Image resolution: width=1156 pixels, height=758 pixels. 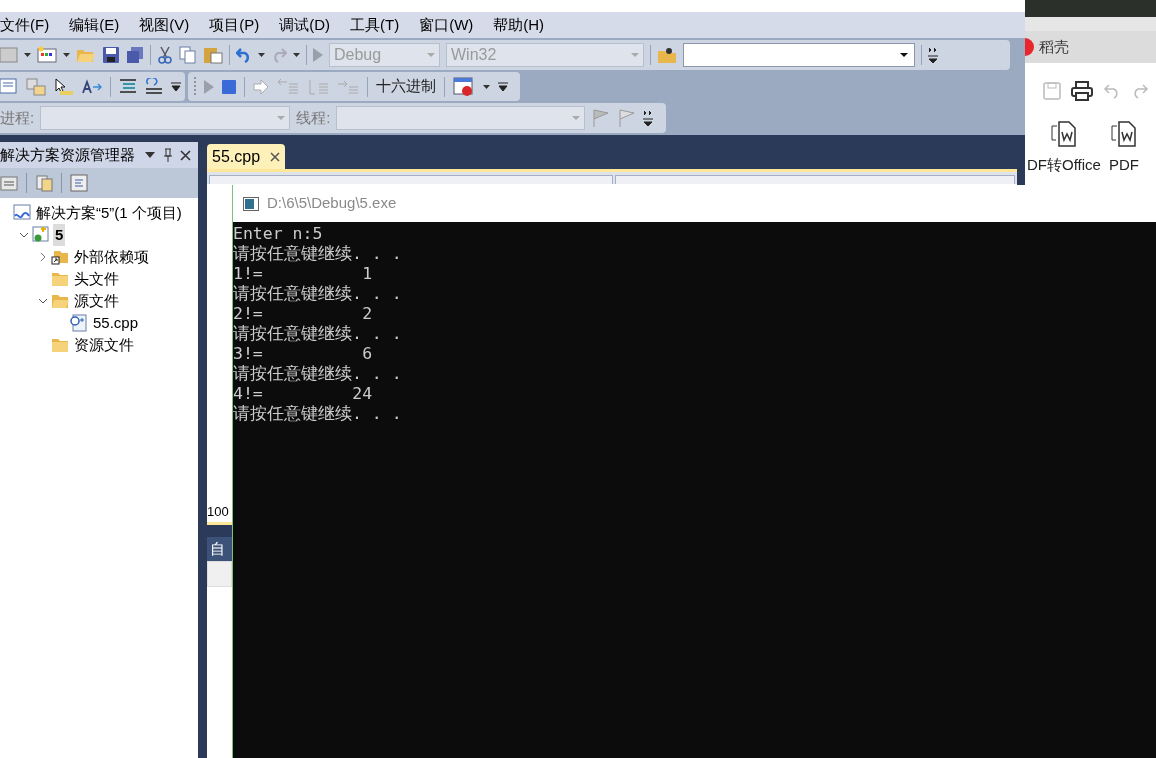 I want to click on console-line: Enter n:5, so click(x=278, y=234).